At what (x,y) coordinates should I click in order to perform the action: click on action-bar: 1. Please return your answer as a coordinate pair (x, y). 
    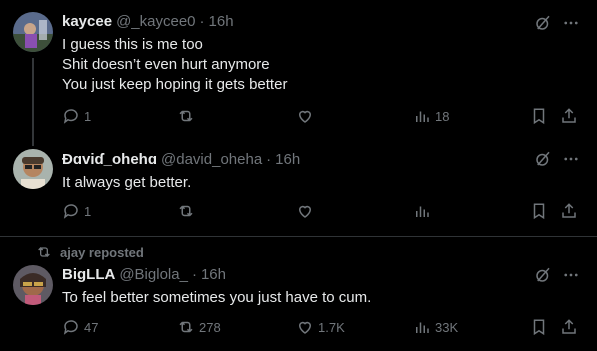
    Looking at the image, I should click on (298, 212).